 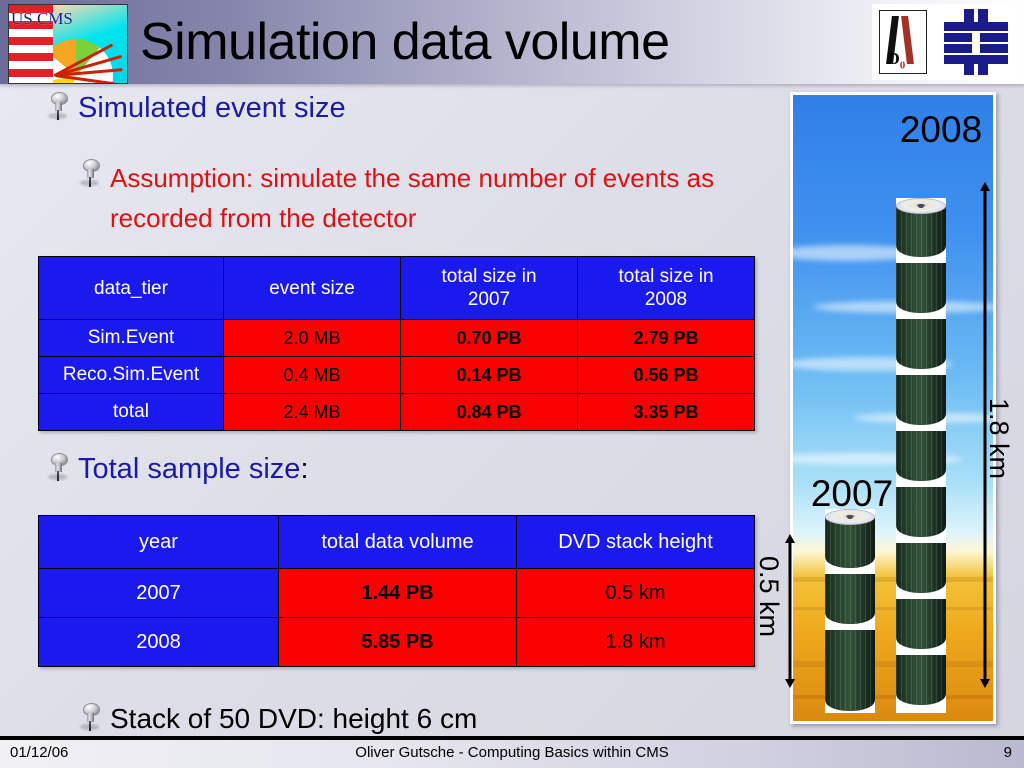 I want to click on fermilab-logo-icon, so click(x=975, y=42).